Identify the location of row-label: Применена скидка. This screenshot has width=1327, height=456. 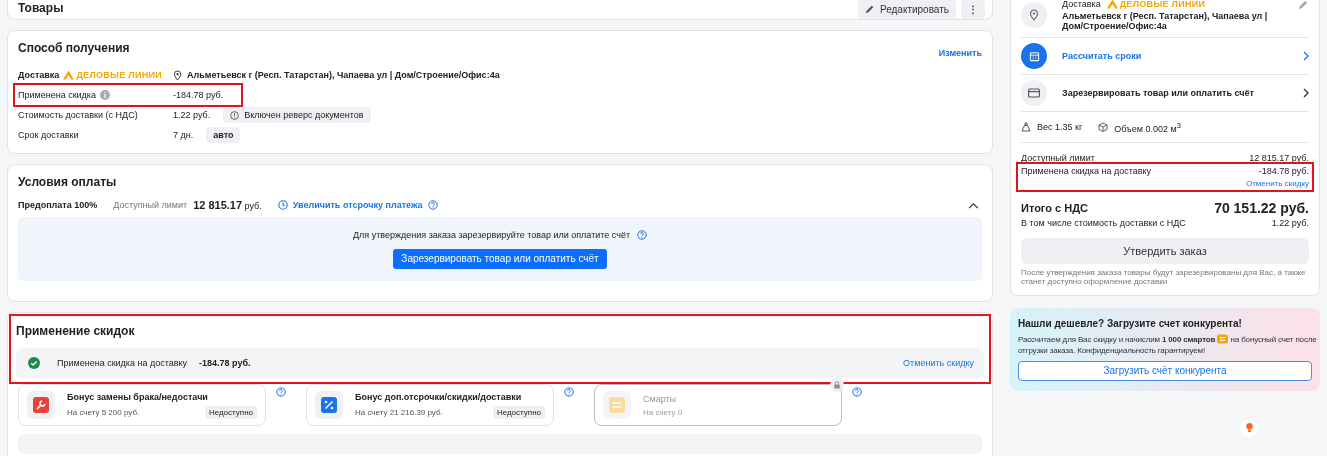
(57, 95).